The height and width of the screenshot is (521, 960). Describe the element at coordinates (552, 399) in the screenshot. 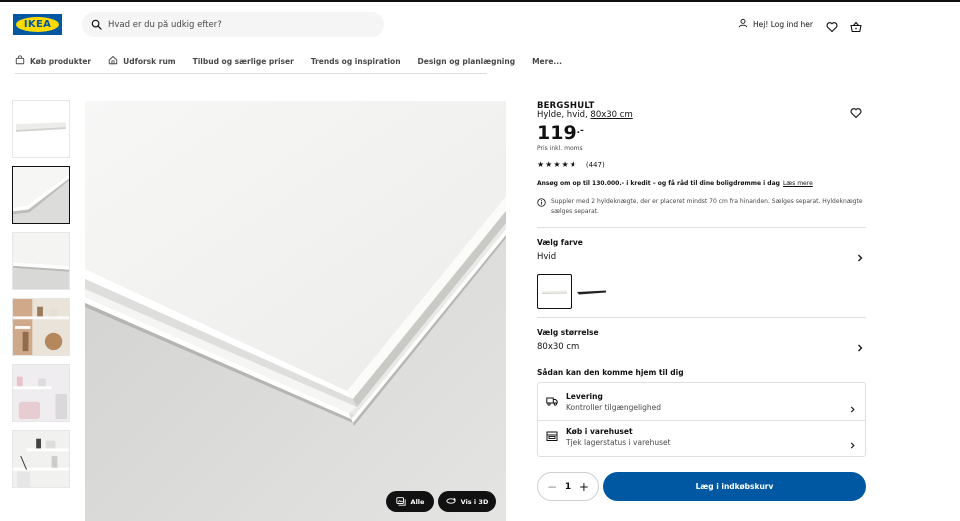

I see `truck-icon` at that location.